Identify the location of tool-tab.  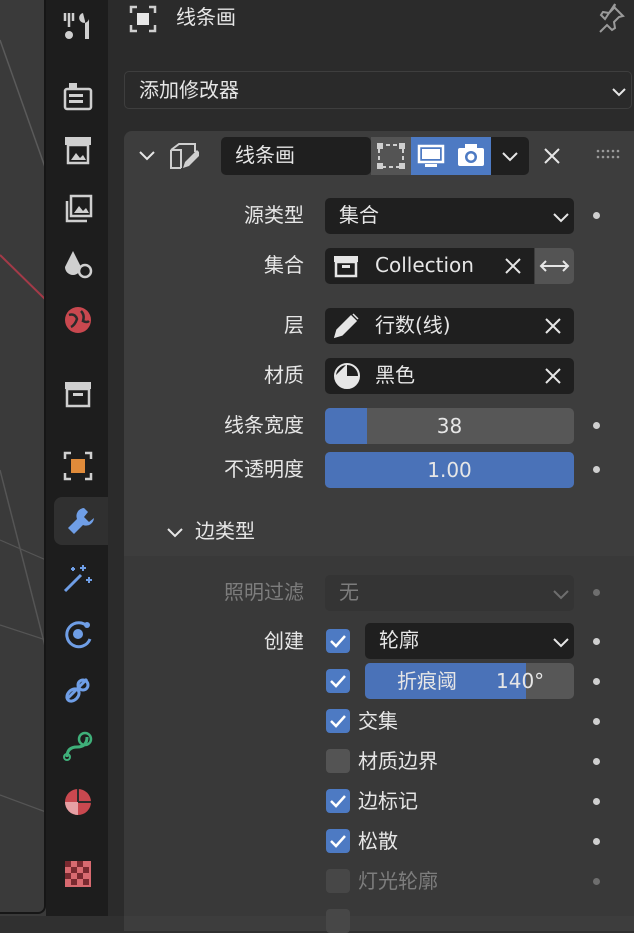
(78, 26).